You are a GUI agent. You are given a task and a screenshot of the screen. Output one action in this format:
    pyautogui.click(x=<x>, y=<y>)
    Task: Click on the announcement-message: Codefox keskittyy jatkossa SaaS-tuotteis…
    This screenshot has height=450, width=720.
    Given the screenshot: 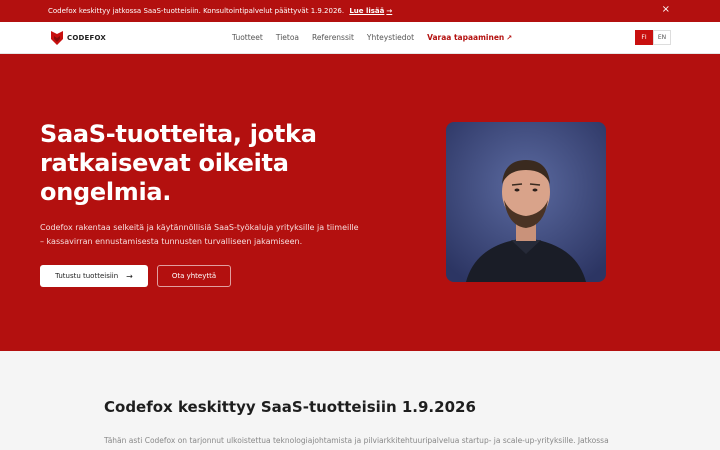 What is the action you would take?
    pyautogui.click(x=220, y=11)
    